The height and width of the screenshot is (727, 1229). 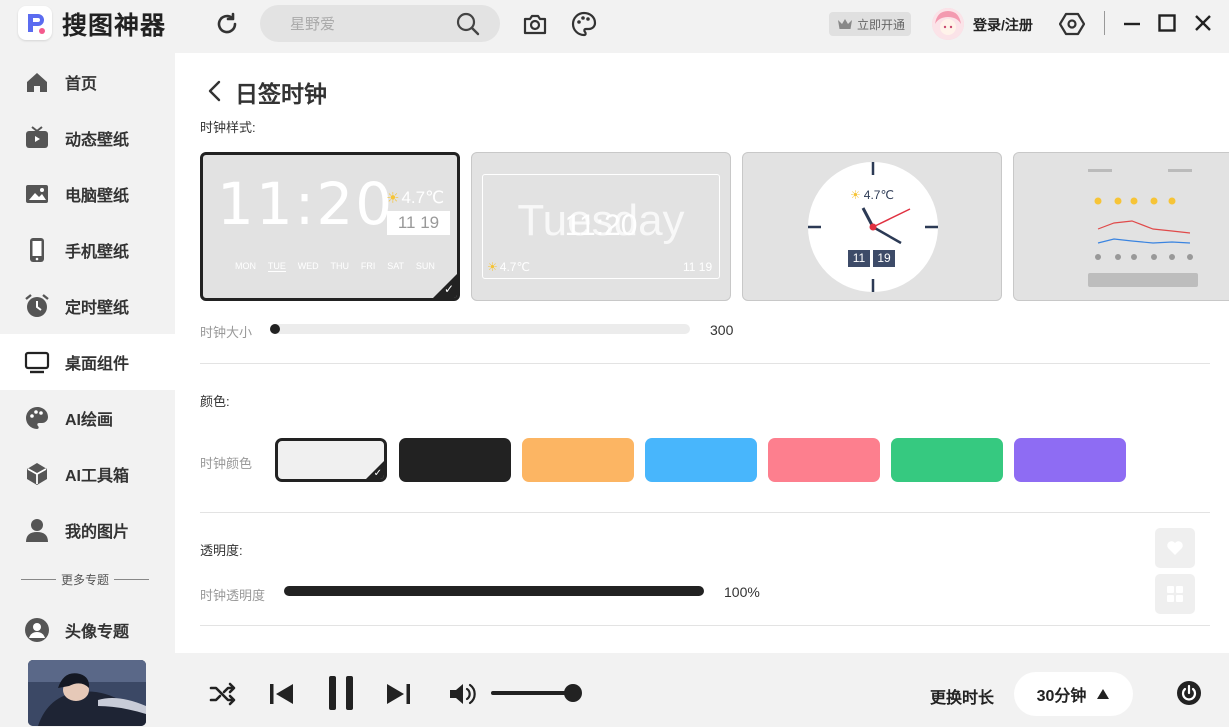 What do you see at coordinates (226, 463) in the screenshot?
I see `clock-color-label: 时钟颜色` at bounding box center [226, 463].